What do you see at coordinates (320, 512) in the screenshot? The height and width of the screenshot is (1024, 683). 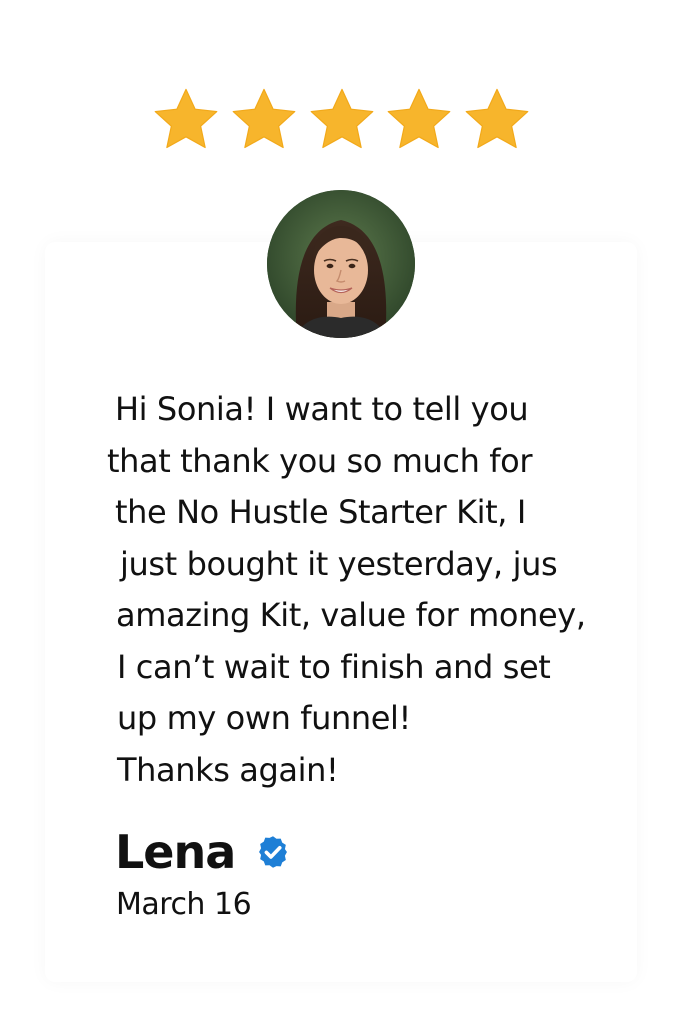 I see `review-line: the No Hustle Starter Kit, I` at bounding box center [320, 512].